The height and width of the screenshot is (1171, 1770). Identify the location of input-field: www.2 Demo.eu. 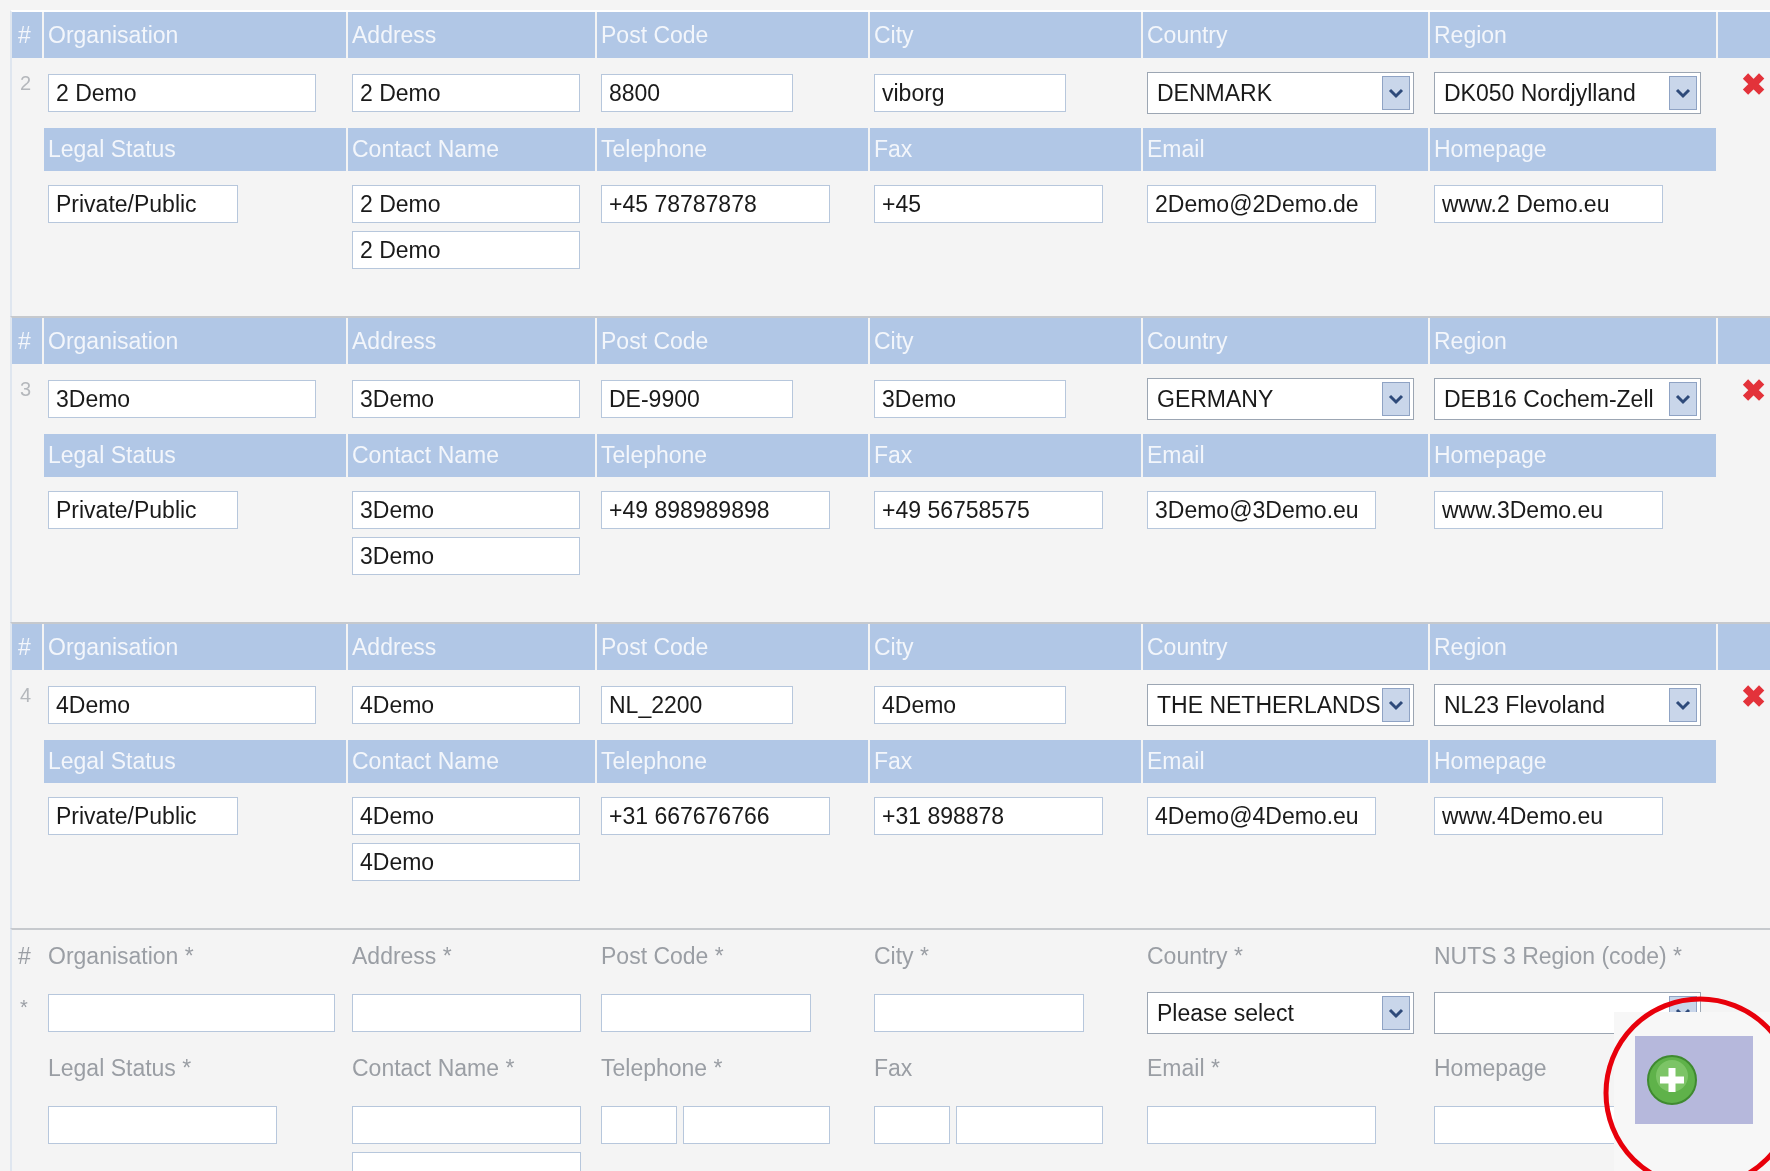
(1548, 204).